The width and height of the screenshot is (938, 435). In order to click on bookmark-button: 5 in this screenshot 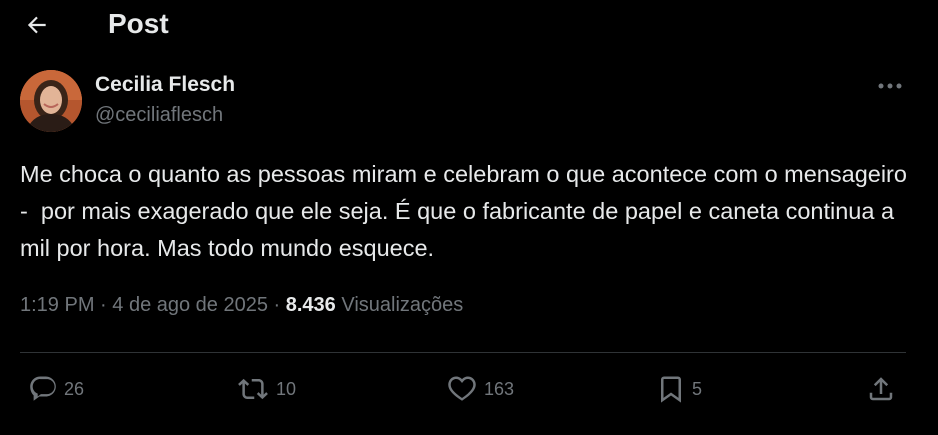, I will do `click(679, 389)`.